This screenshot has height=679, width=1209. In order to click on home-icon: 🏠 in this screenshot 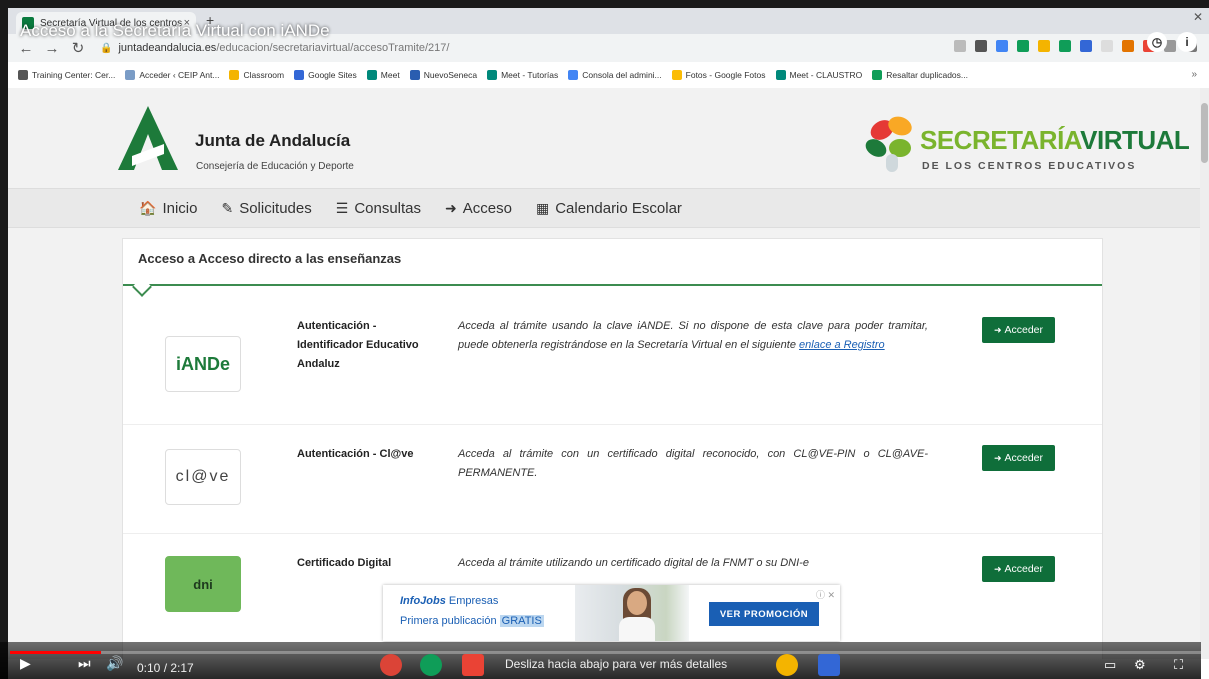, I will do `click(148, 207)`.